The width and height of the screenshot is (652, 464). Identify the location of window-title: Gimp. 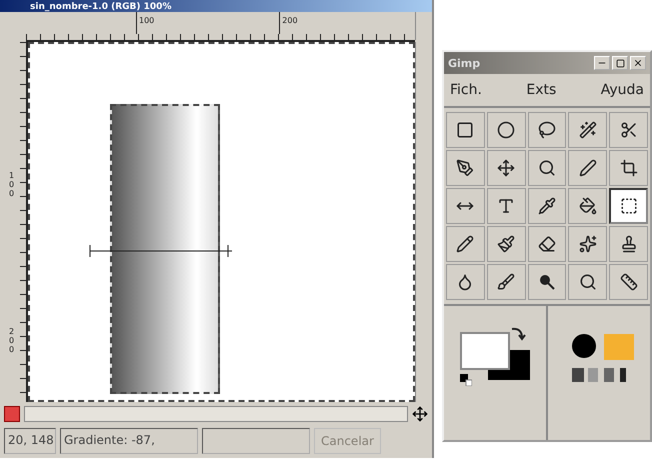
(464, 63).